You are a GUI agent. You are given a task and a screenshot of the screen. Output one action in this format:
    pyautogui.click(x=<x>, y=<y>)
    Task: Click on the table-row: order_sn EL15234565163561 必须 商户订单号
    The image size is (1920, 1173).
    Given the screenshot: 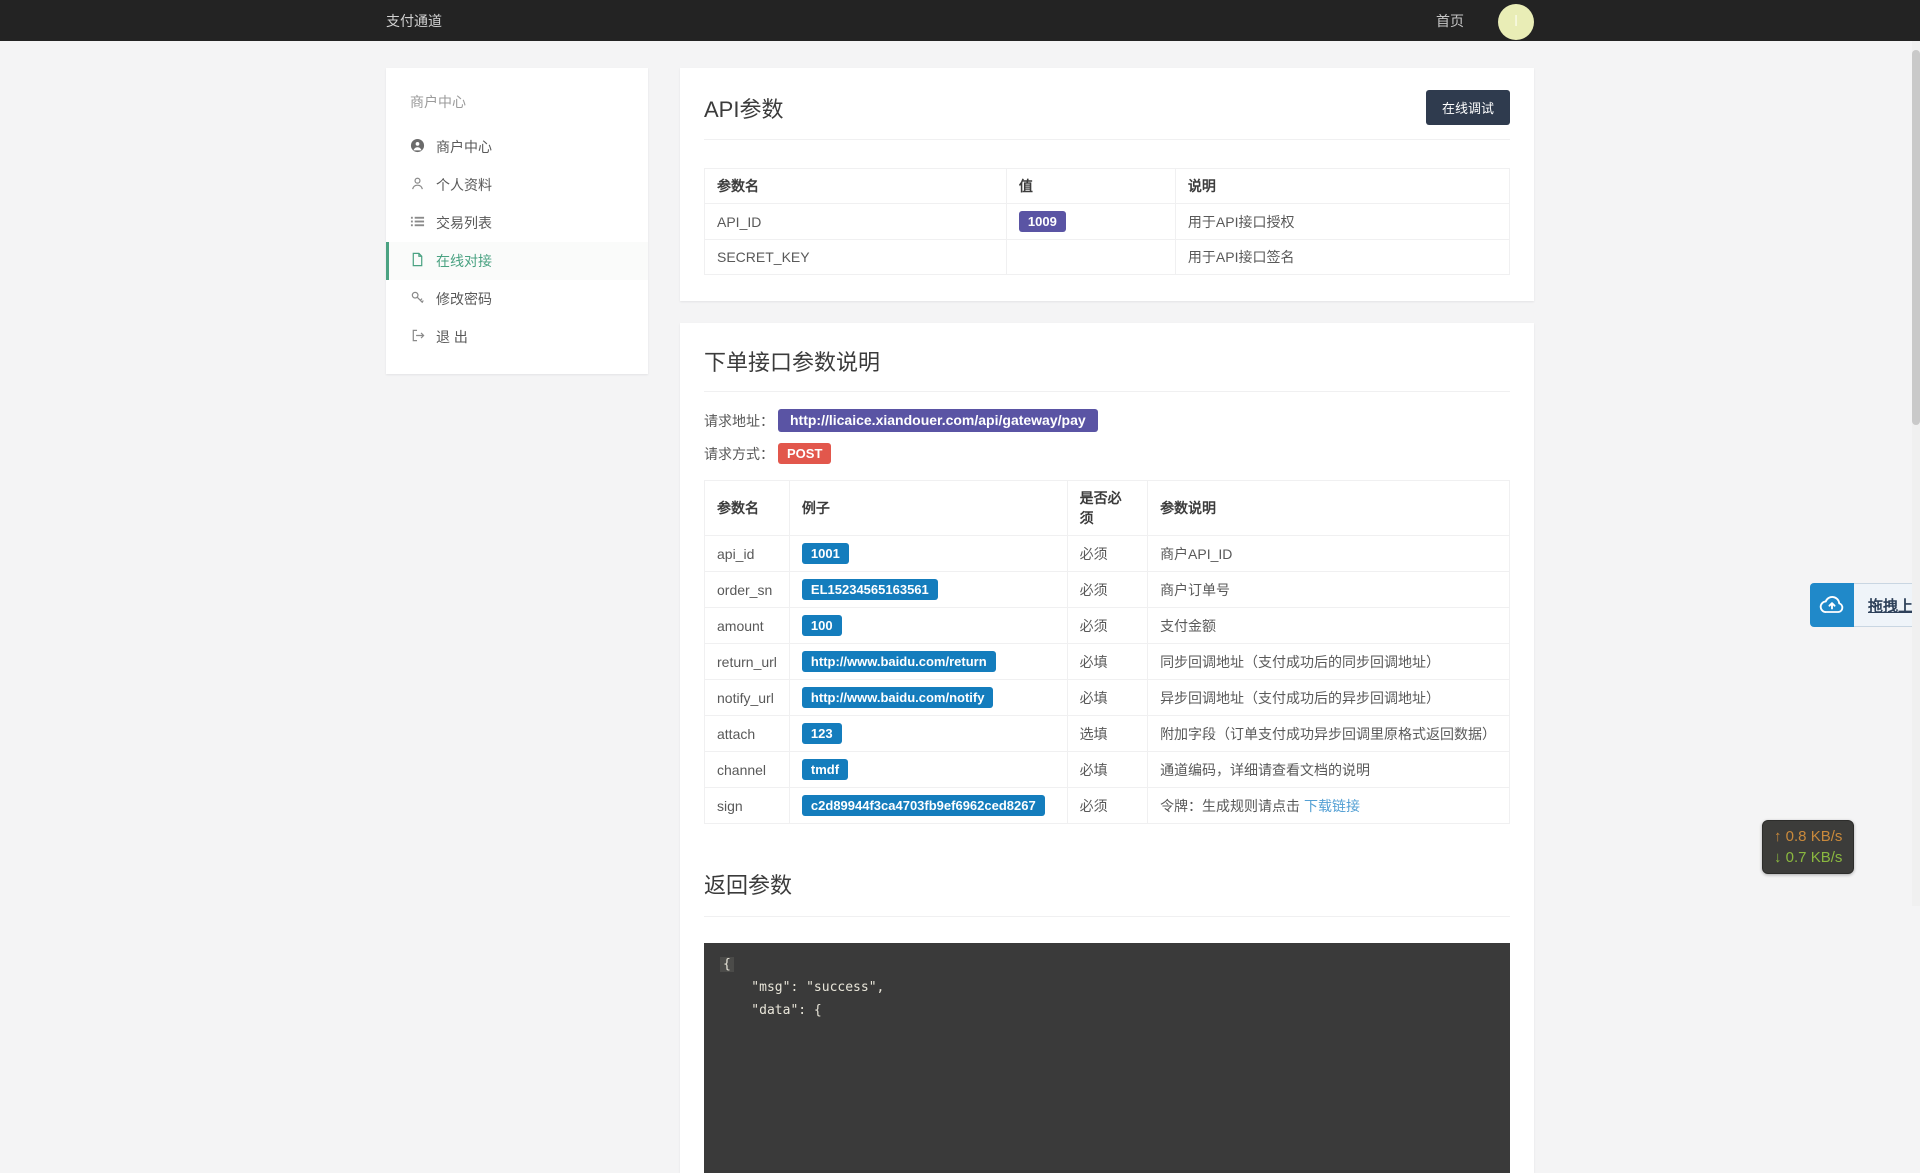 What is the action you would take?
    pyautogui.click(x=1107, y=589)
    